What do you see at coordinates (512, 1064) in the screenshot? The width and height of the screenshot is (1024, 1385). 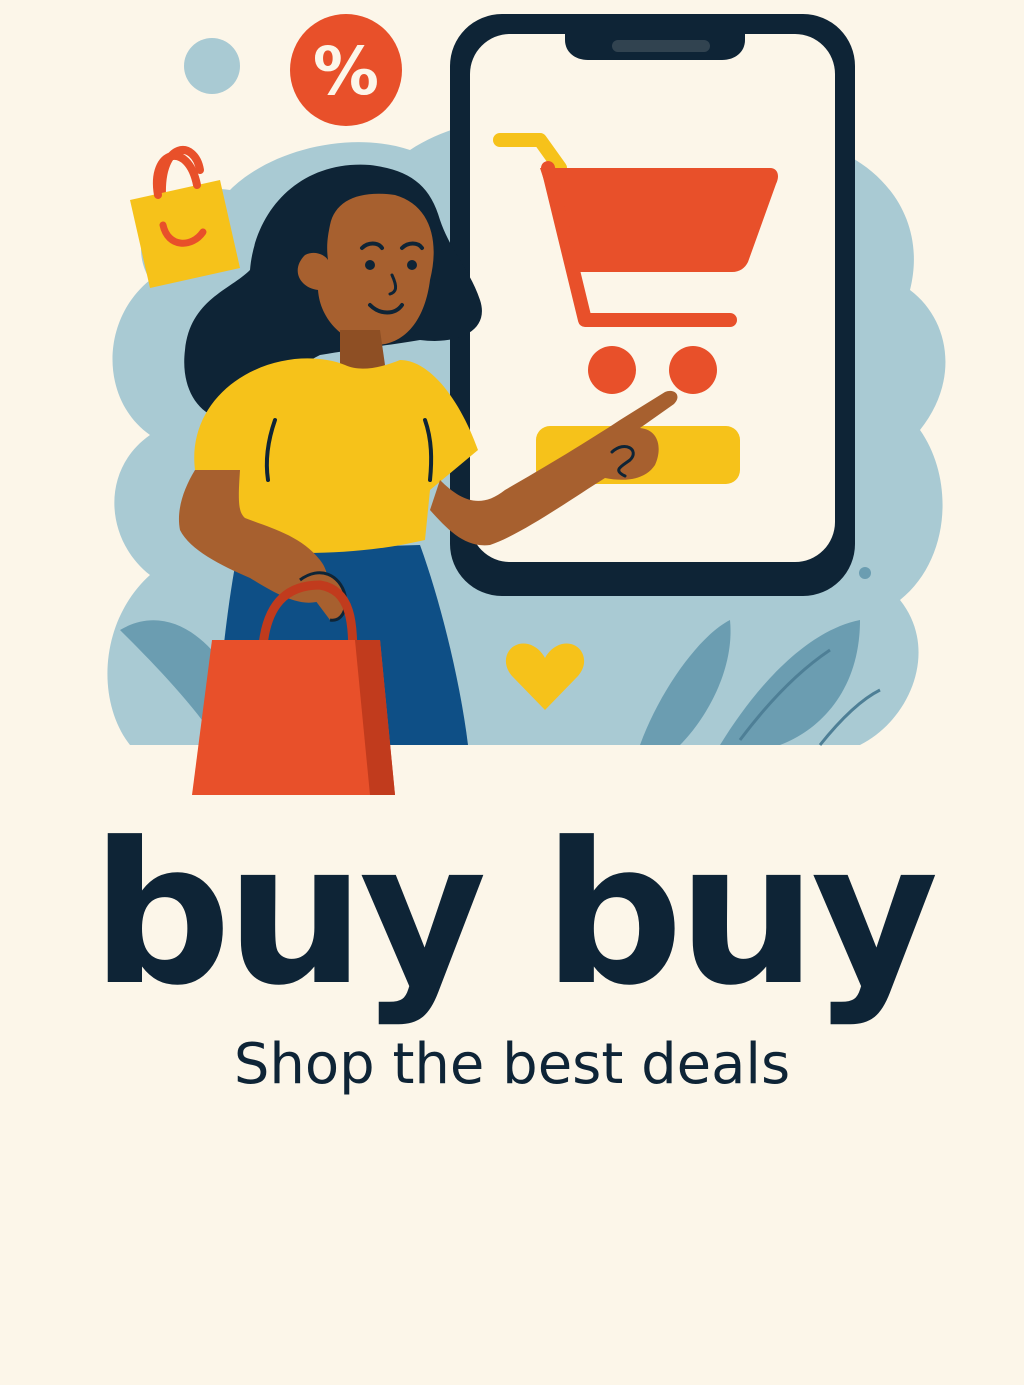 I see `app-tagline: Shop the best deals` at bounding box center [512, 1064].